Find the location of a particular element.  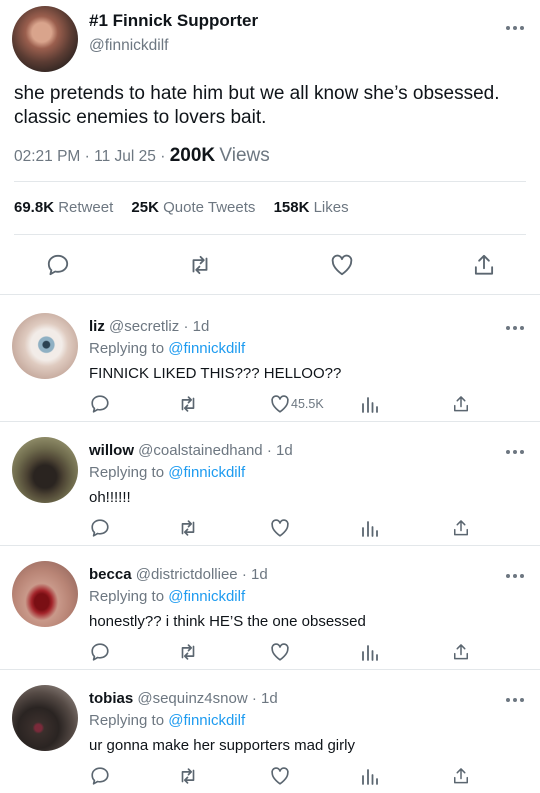

likes-stat: 158K Likes is located at coordinates (311, 207).